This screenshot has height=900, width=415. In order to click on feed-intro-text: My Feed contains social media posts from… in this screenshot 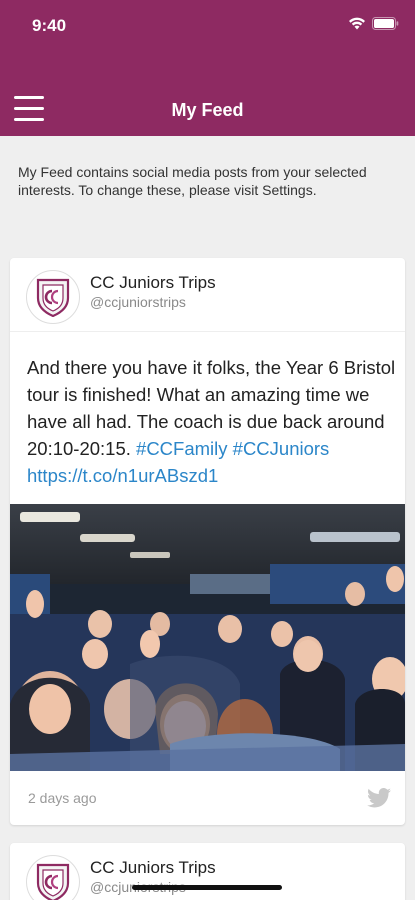, I will do `click(192, 181)`.